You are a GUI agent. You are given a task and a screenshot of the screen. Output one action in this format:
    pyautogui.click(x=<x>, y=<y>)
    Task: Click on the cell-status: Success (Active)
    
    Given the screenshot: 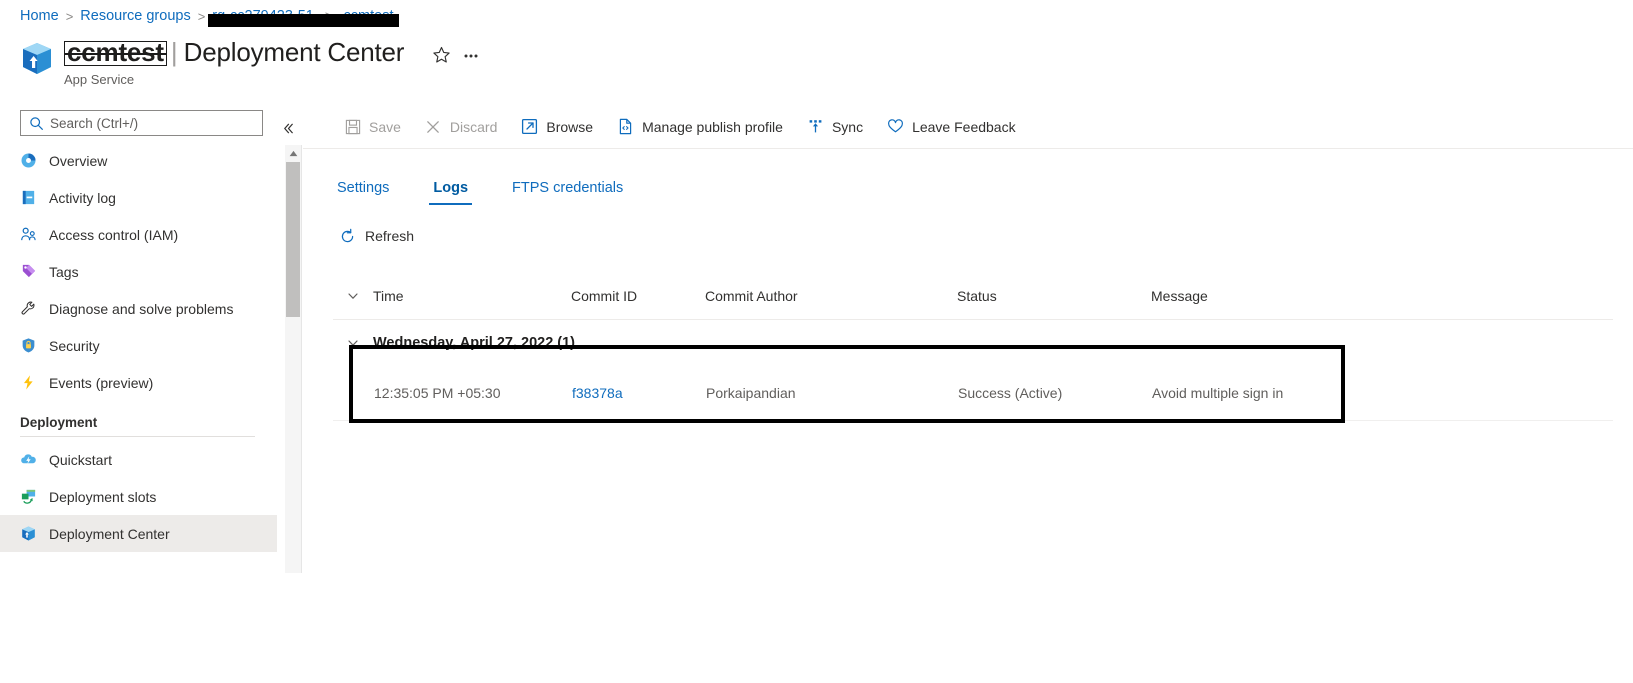 What is the action you would take?
    pyautogui.click(x=1010, y=393)
    